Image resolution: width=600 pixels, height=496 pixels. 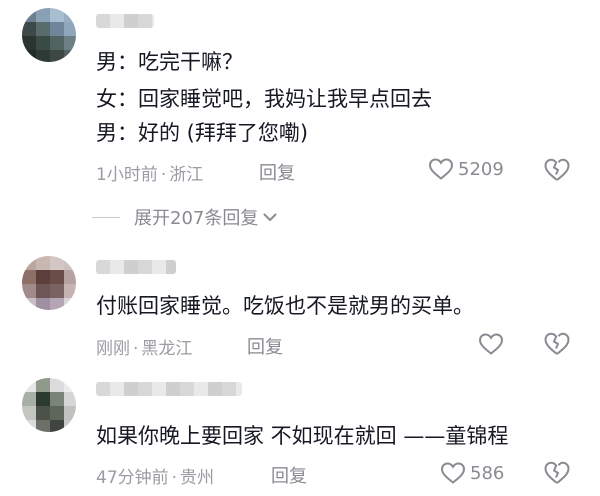 I want to click on comment-location: 黑龙江, so click(x=167, y=349).